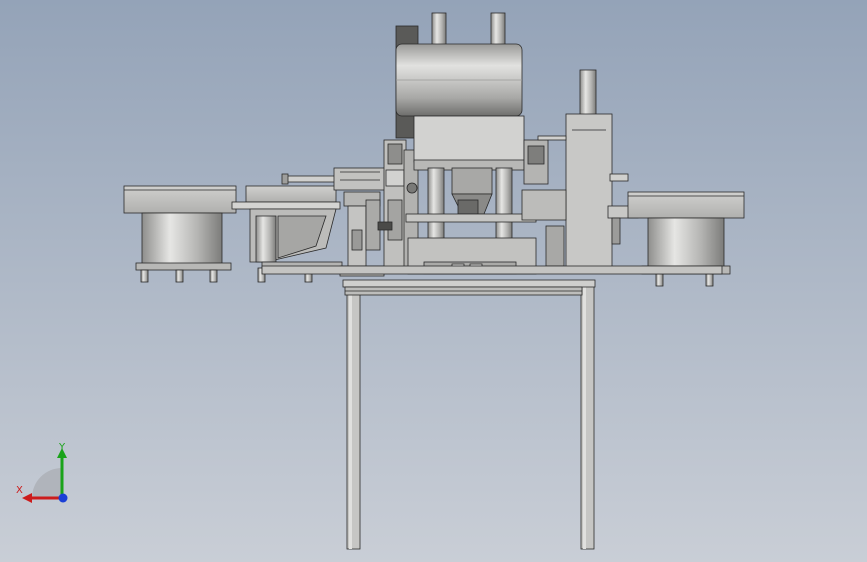  I want to click on triad-plane-shade, so click(47, 483).